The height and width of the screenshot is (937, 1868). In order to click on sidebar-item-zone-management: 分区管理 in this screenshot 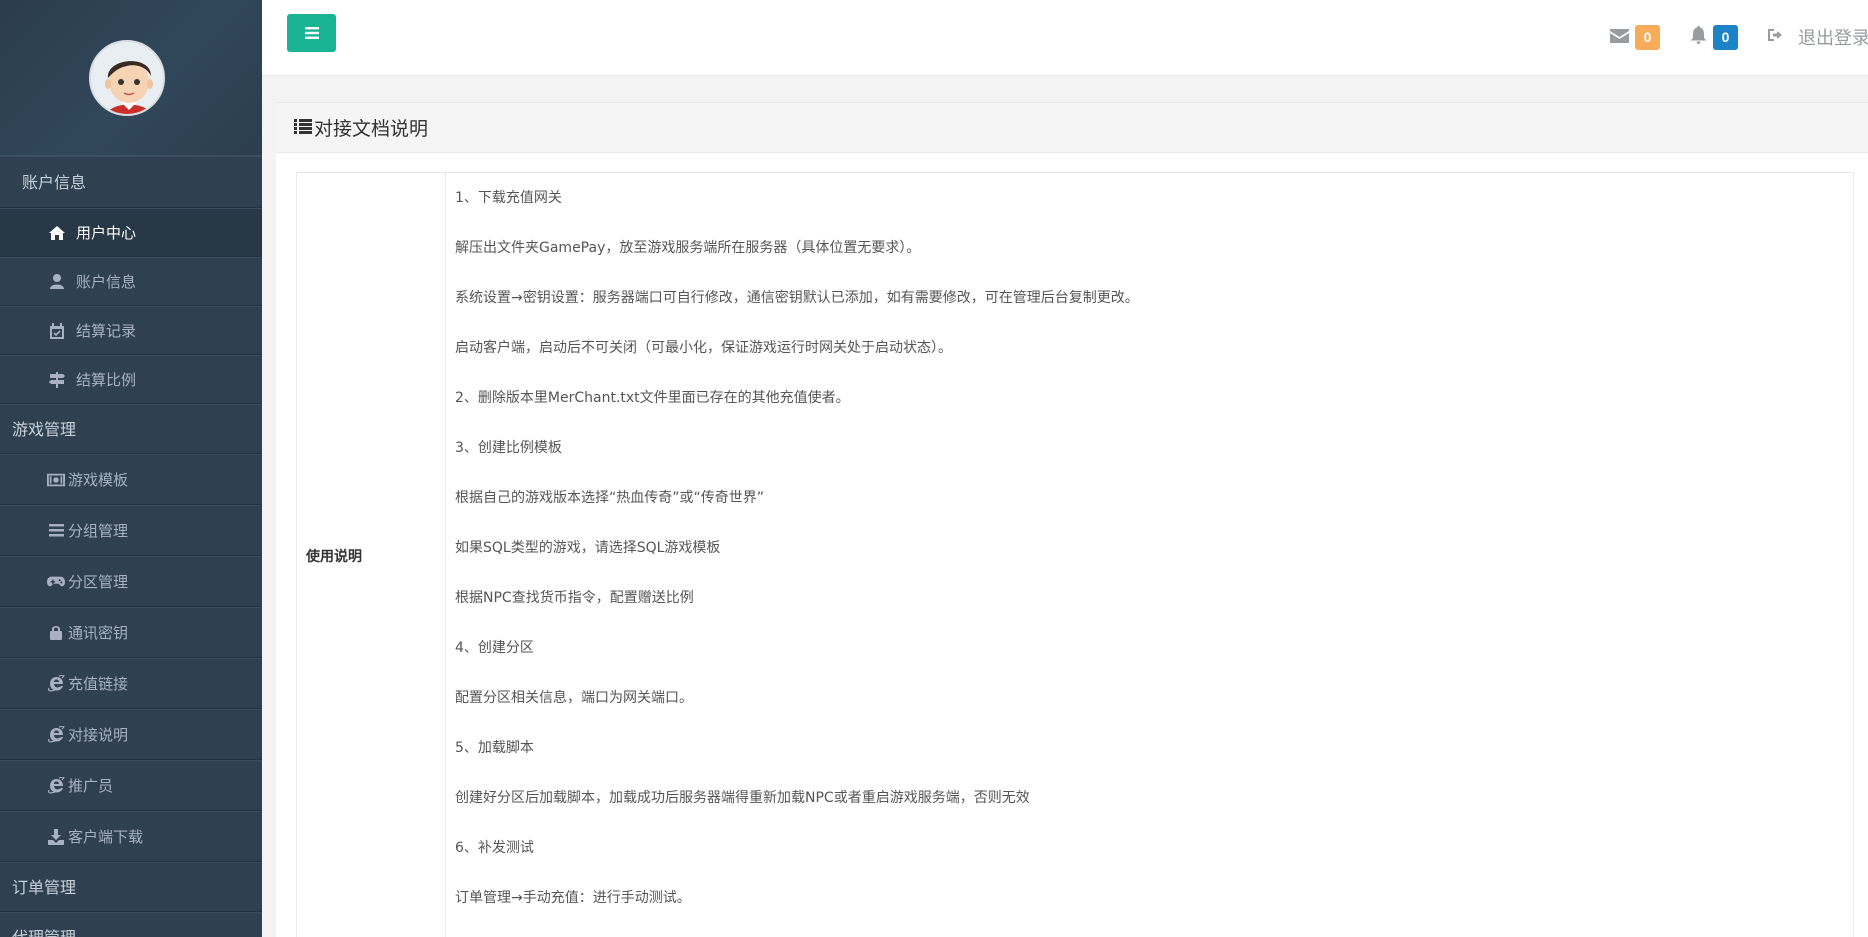, I will do `click(131, 581)`.